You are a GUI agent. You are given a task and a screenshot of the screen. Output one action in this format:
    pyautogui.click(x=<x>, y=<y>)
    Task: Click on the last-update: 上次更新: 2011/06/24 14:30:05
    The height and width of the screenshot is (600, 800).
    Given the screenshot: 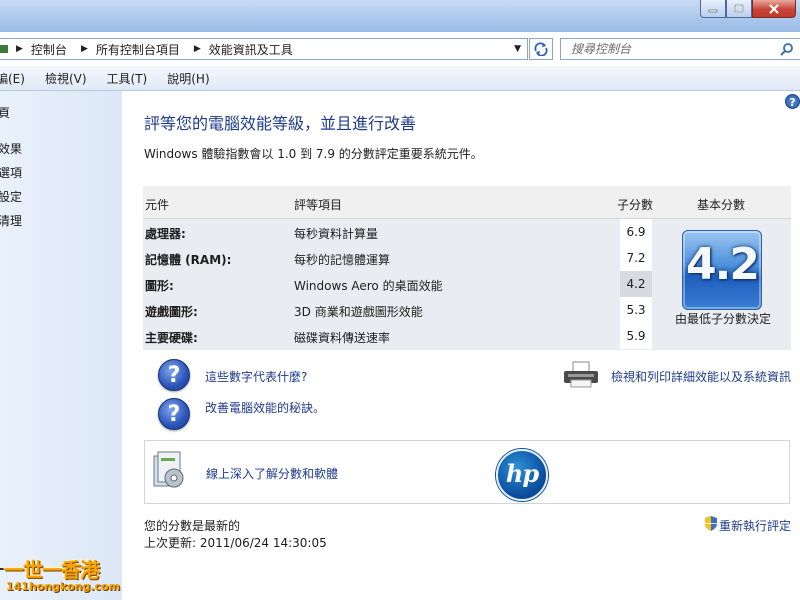 What is the action you would take?
    pyautogui.click(x=235, y=543)
    